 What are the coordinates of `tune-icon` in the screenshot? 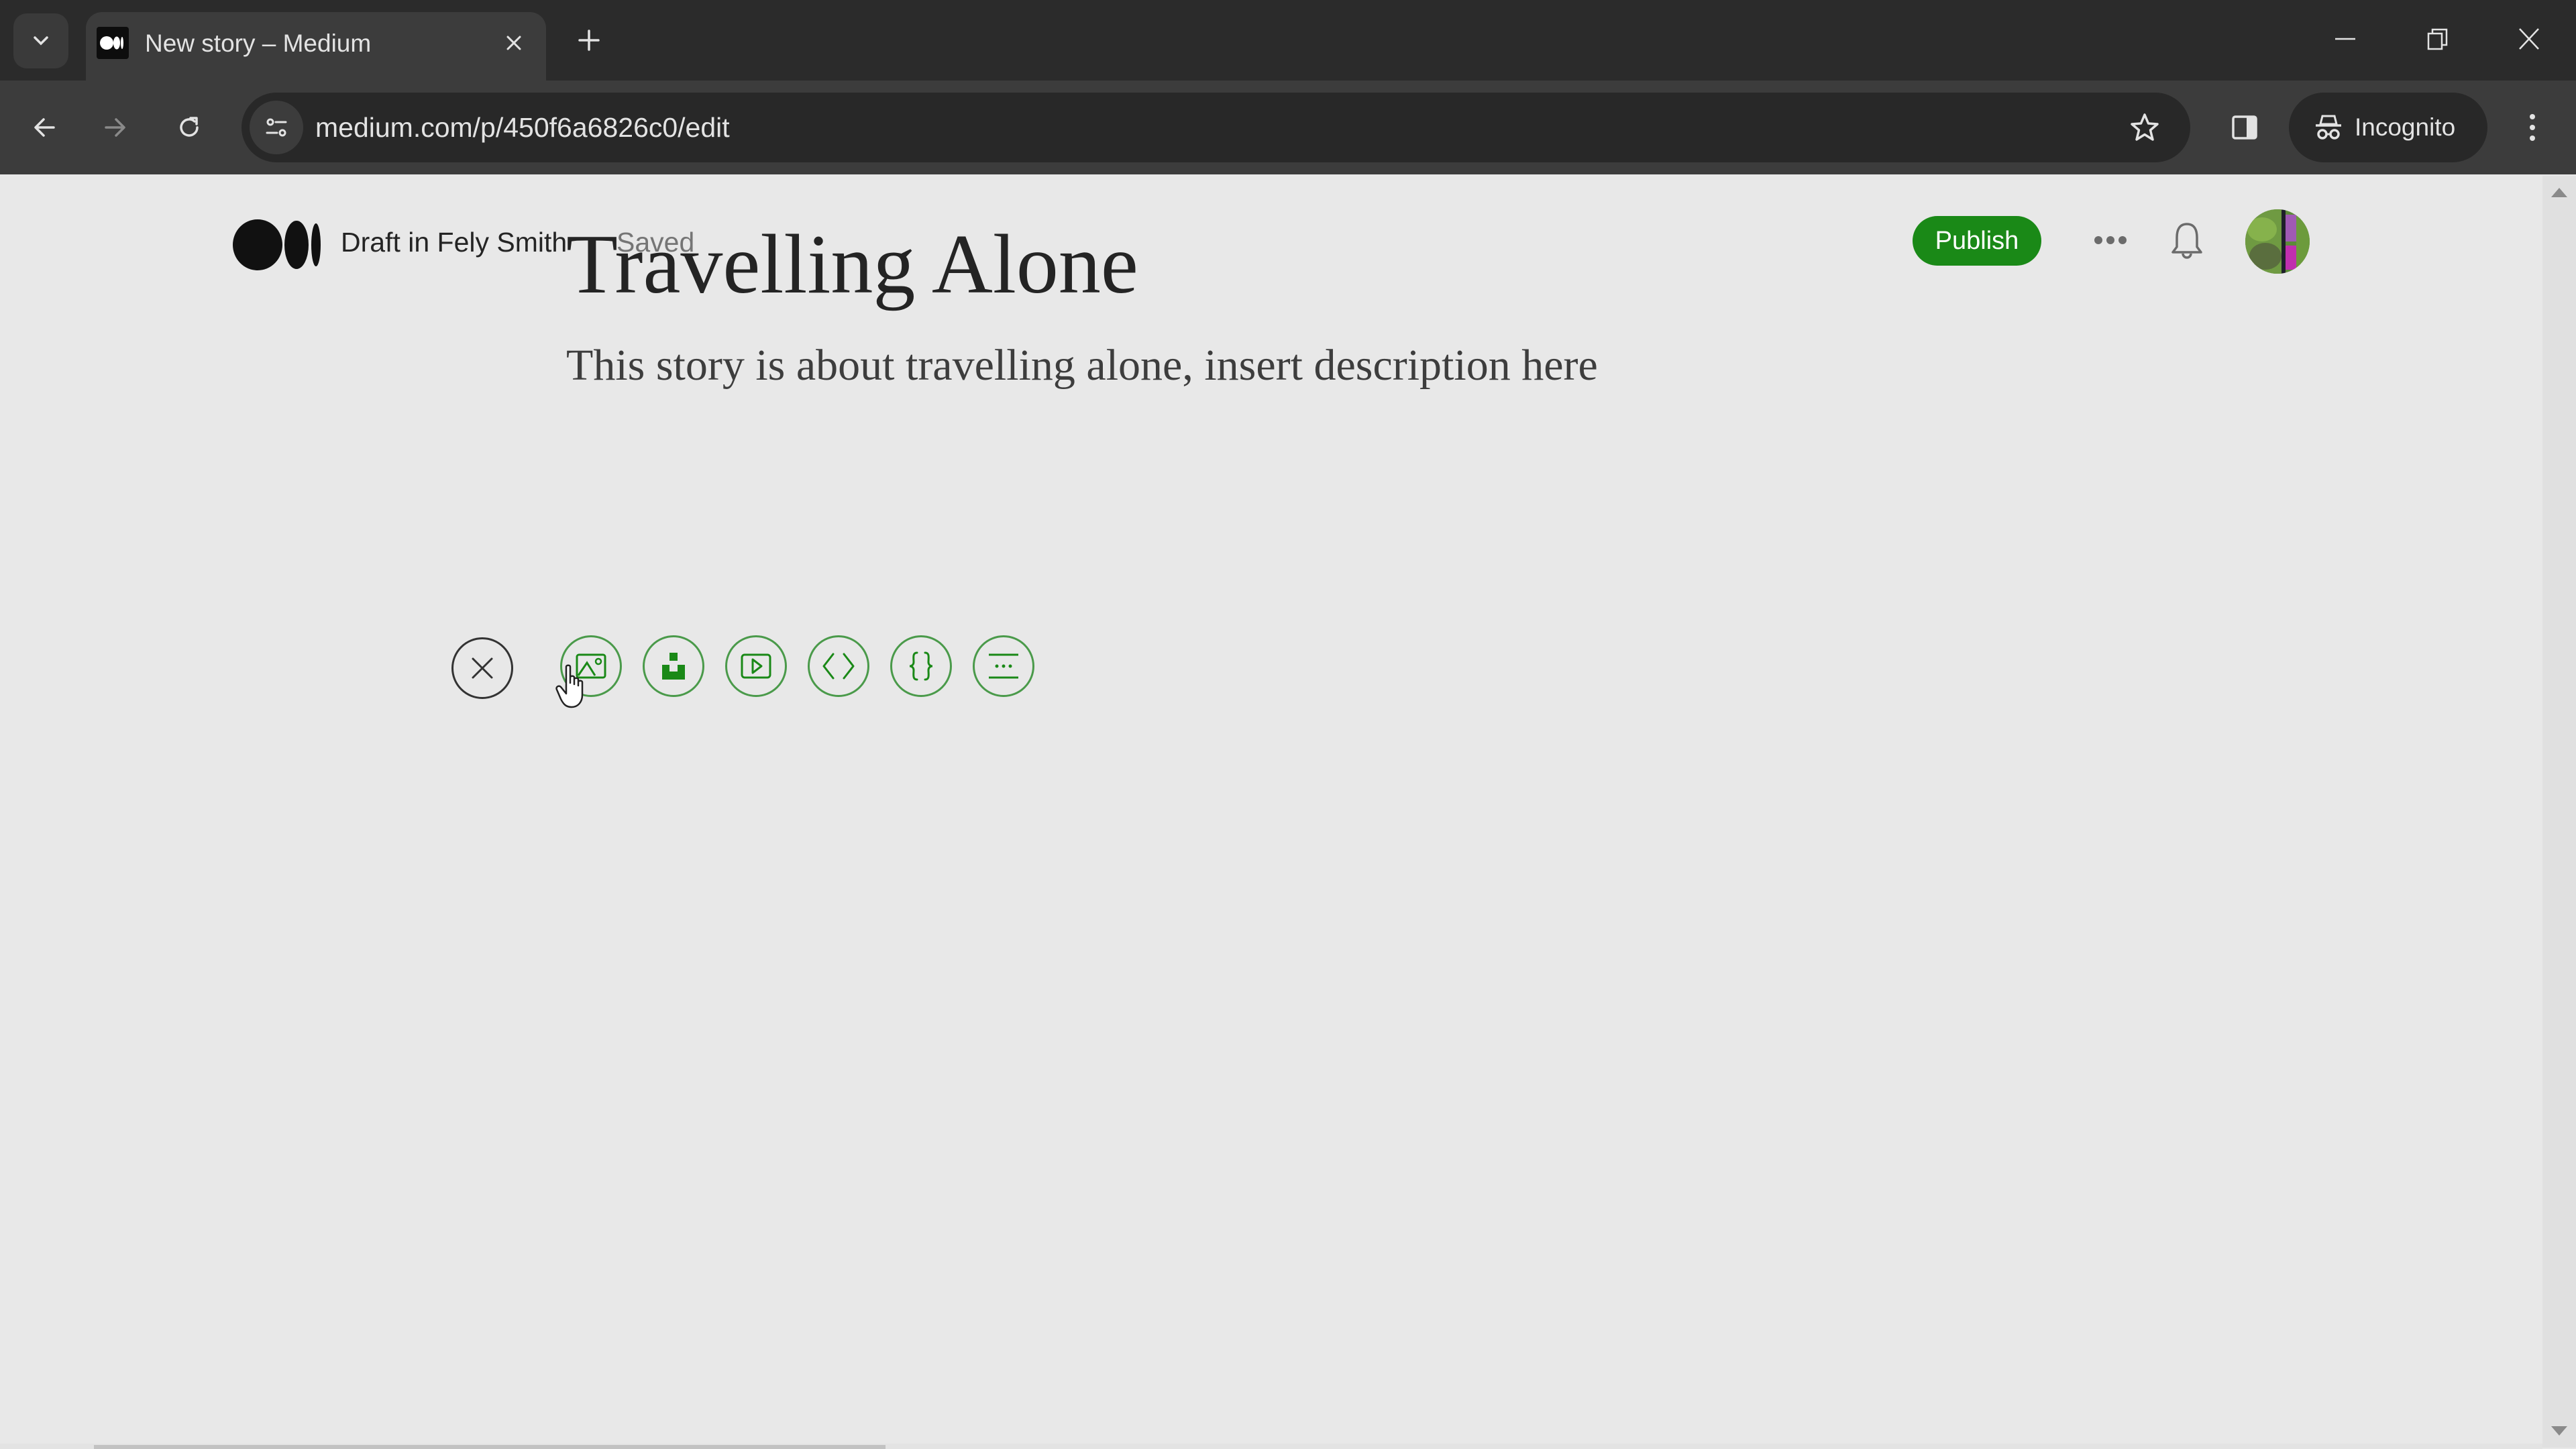 It's located at (276, 127).